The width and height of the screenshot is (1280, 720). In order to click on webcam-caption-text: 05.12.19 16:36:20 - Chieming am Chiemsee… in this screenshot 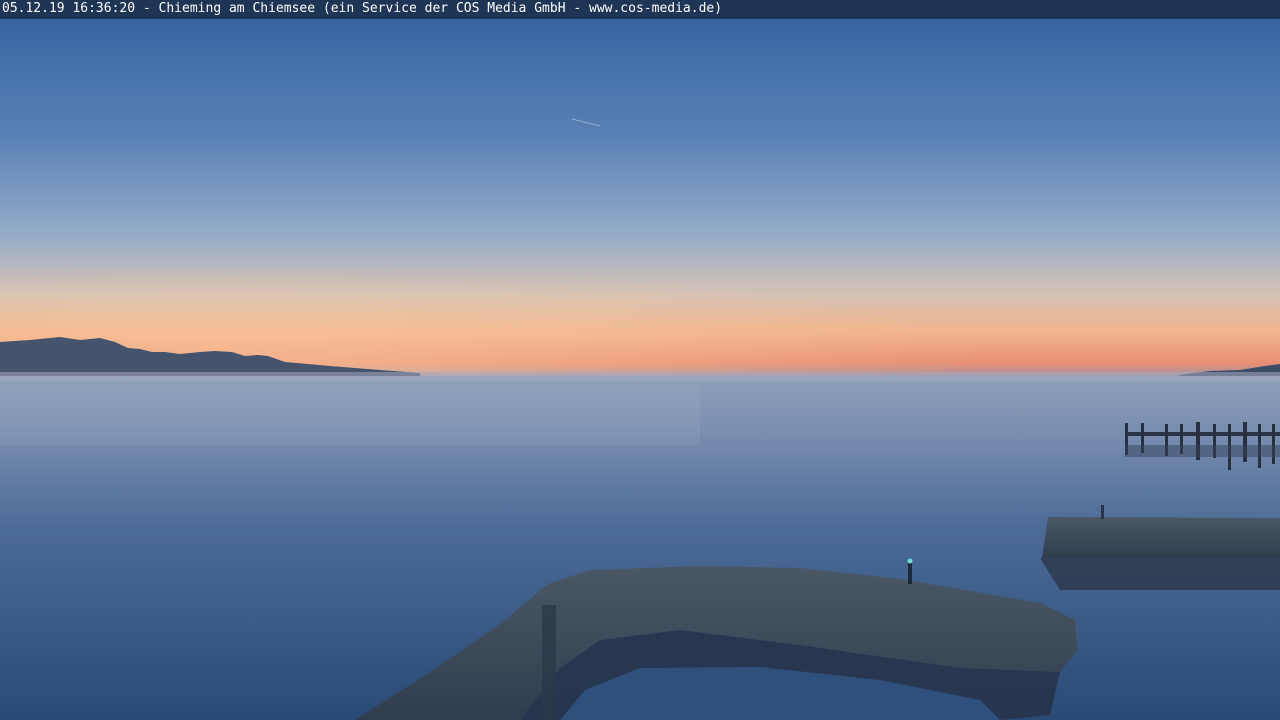, I will do `click(362, 8)`.